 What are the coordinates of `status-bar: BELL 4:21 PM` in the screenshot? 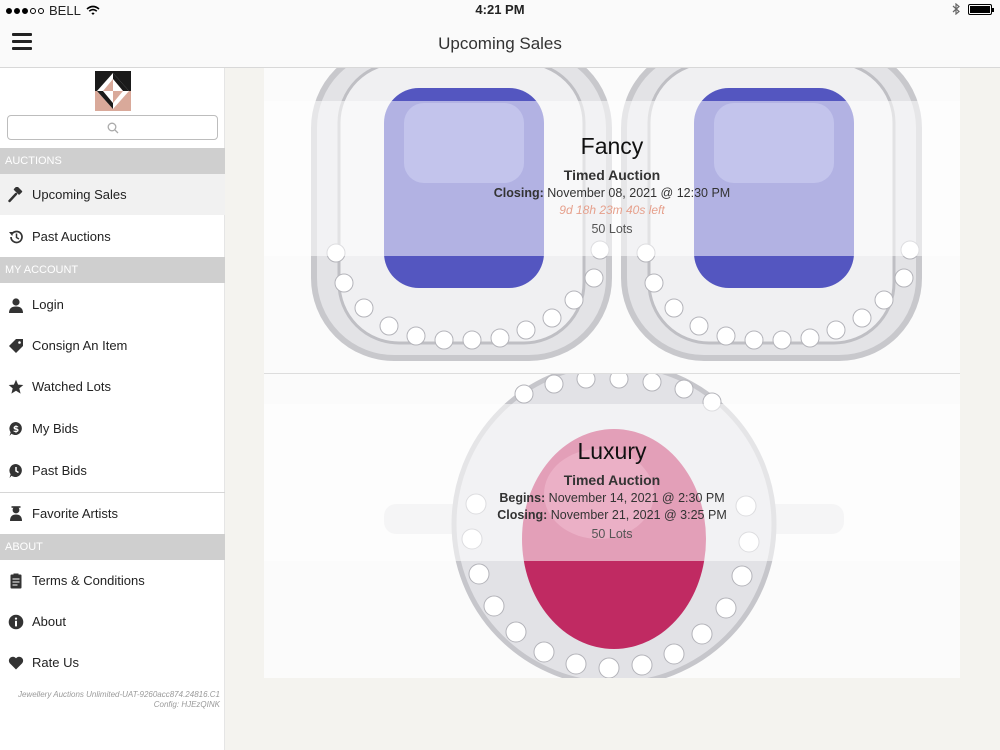 It's located at (500, 10).